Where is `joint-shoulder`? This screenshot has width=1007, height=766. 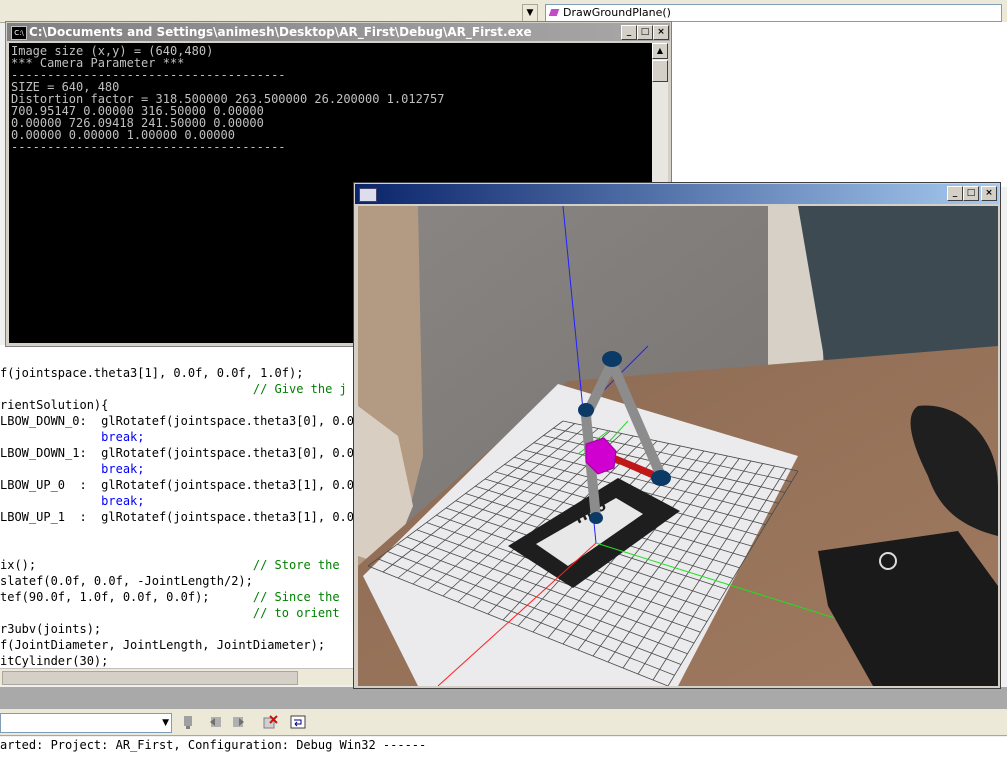
joint-shoulder is located at coordinates (586, 410).